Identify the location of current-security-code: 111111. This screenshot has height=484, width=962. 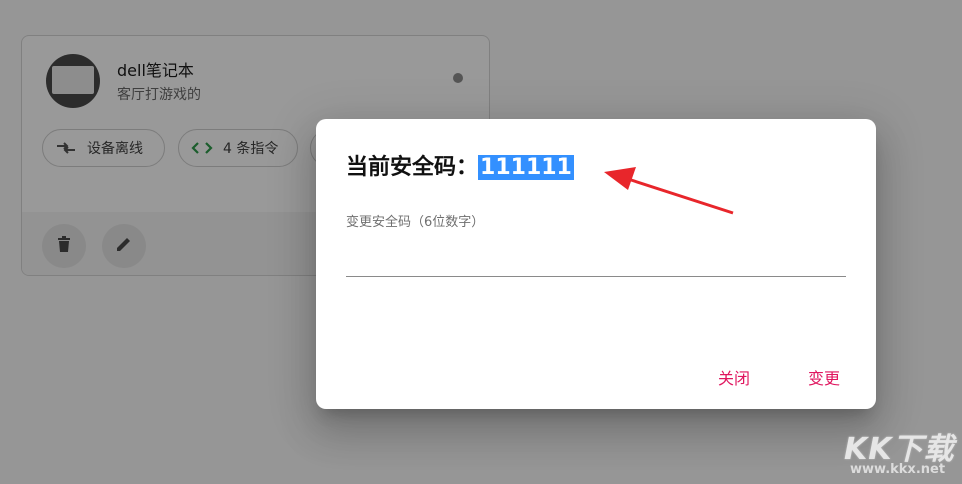
(526, 167).